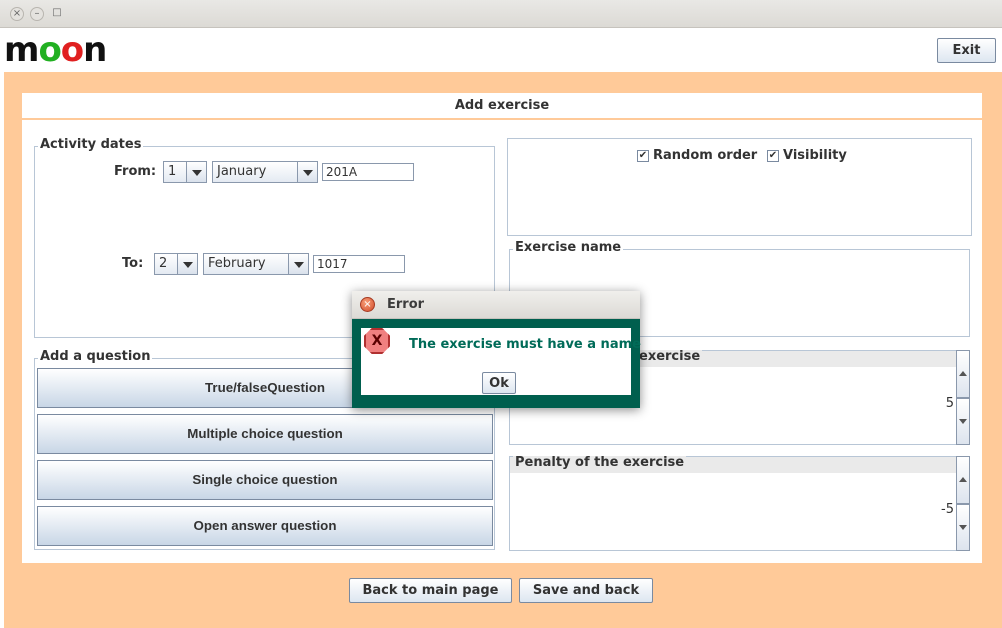  I want to click on maximize-icon: □, so click(57, 12).